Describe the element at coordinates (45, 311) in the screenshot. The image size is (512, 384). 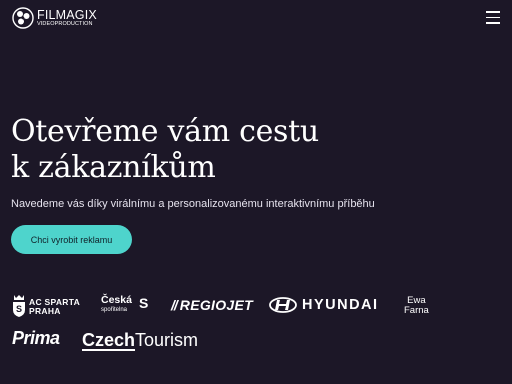
I see `sparta-name-line2: PRAHA` at that location.